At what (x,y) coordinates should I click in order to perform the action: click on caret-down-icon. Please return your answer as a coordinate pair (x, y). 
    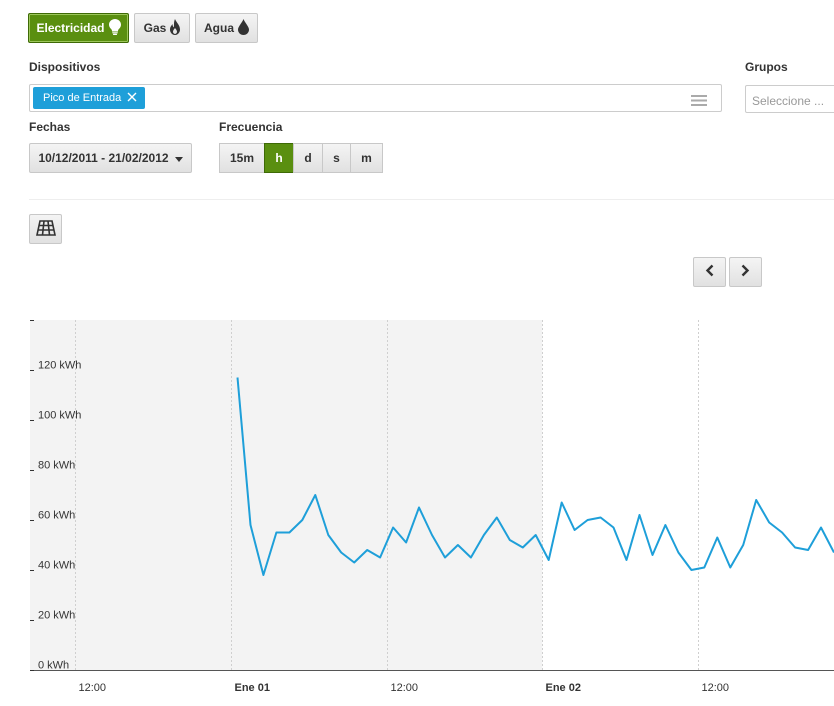
    Looking at the image, I should click on (178, 158).